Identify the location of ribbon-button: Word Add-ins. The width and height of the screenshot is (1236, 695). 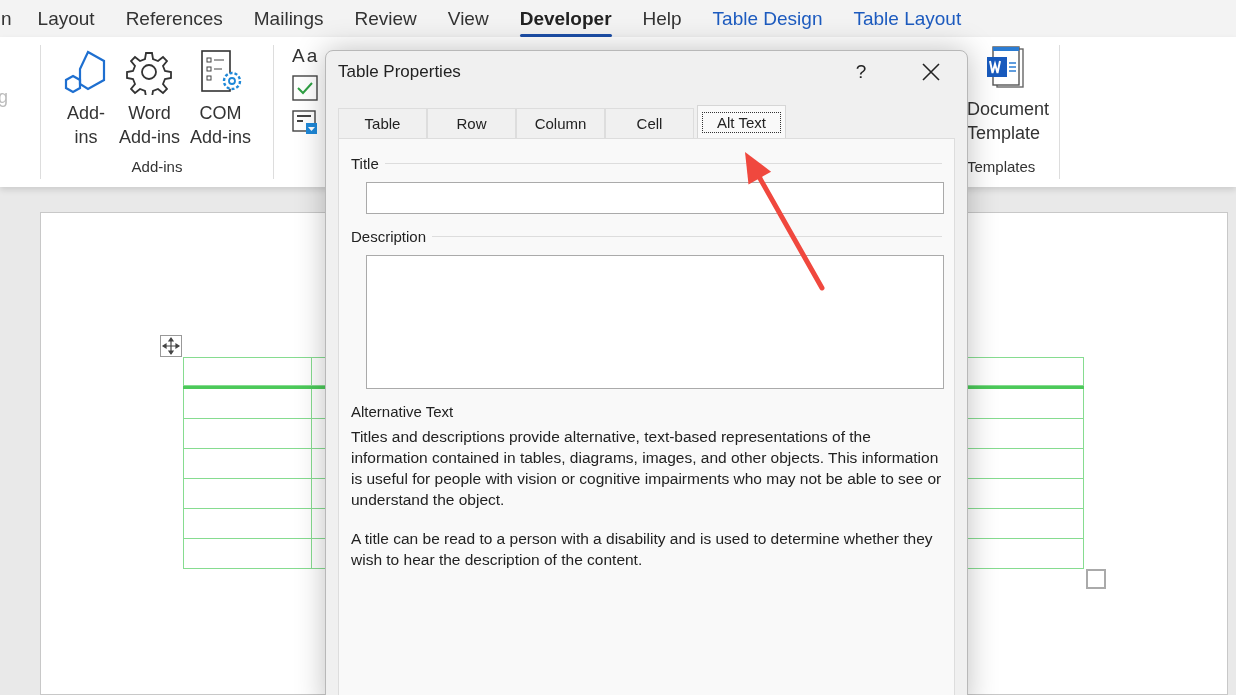
(149, 99).